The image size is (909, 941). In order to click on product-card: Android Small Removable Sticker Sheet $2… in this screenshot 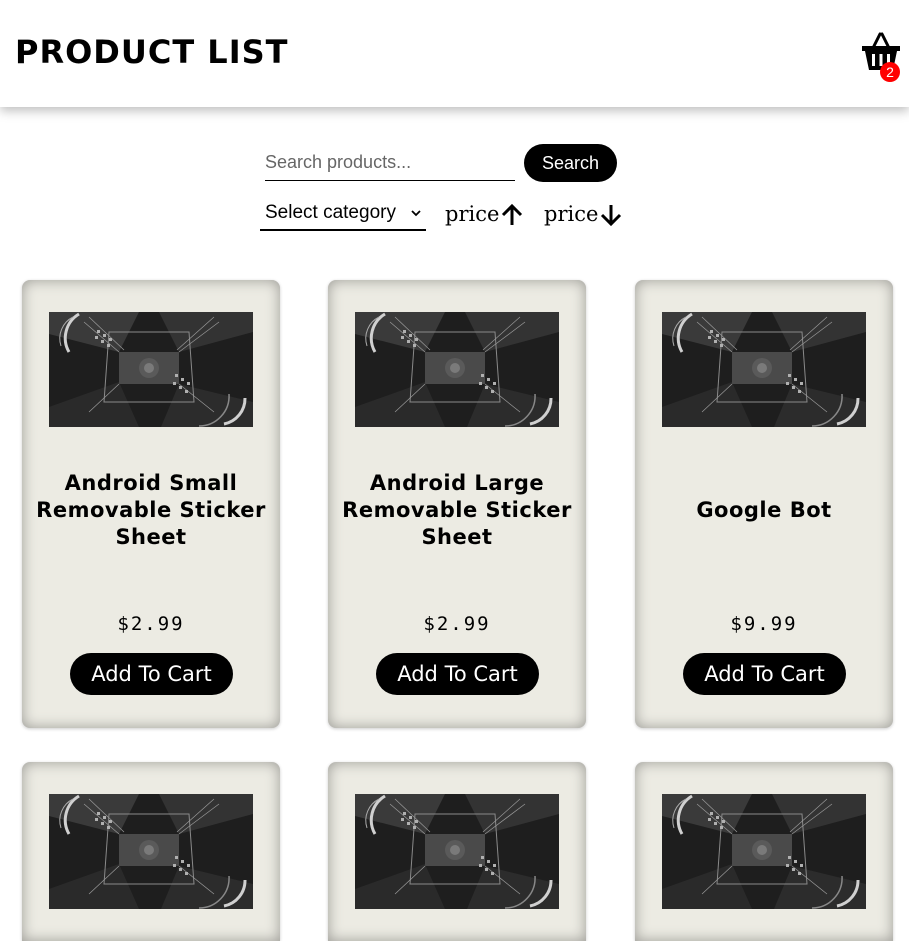, I will do `click(151, 504)`.